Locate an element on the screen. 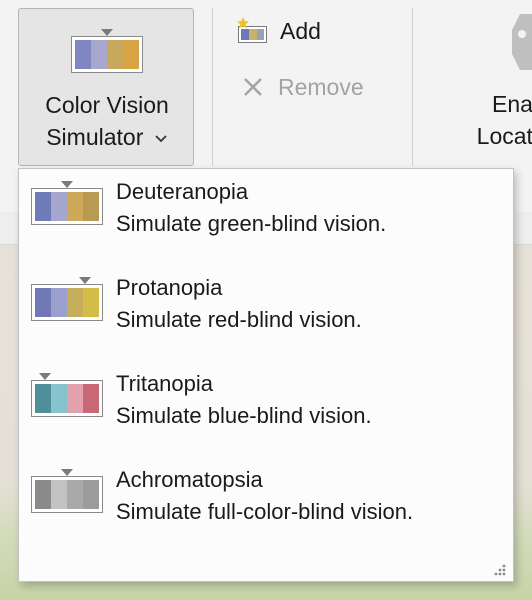 The width and height of the screenshot is (532, 600). deuteranopia-palette-icon is located at coordinates (67, 203).